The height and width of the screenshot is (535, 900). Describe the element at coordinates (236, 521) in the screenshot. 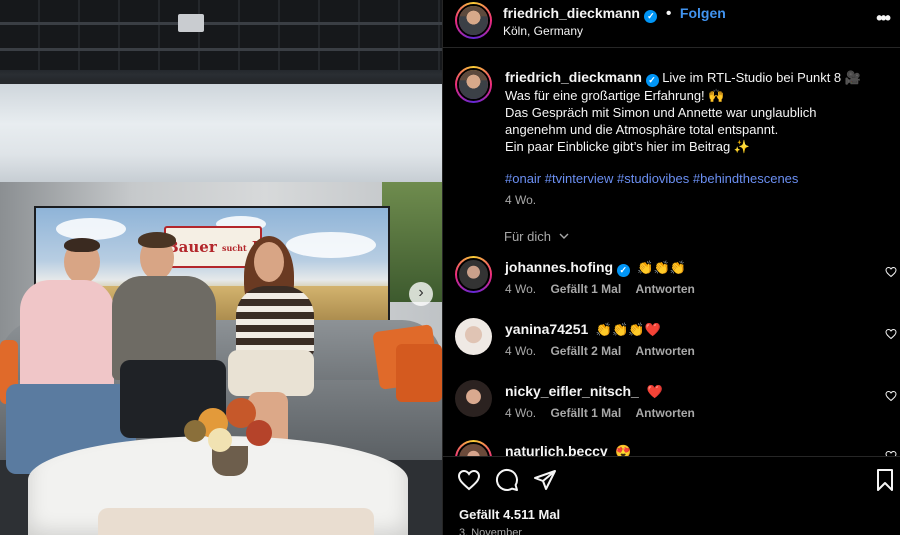

I see `table-inset` at that location.